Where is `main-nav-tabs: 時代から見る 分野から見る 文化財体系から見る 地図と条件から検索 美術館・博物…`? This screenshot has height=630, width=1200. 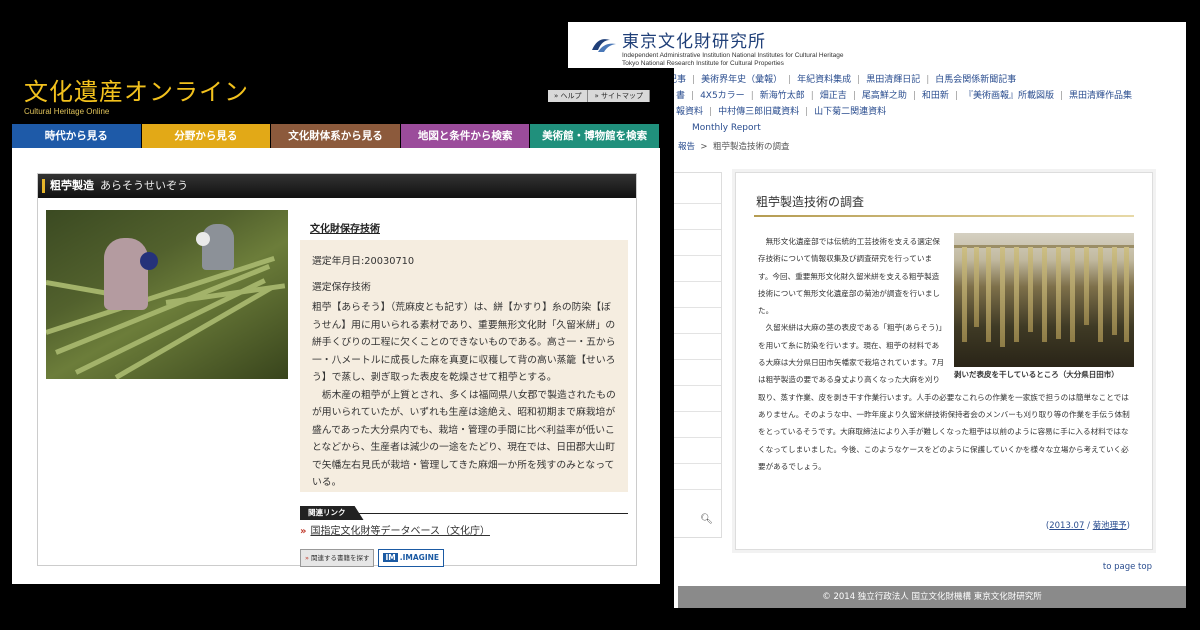
main-nav-tabs: 時代から見る 分野から見る 文化財体系から見る 地図と条件から検索 美術館・博物… is located at coordinates (336, 136).